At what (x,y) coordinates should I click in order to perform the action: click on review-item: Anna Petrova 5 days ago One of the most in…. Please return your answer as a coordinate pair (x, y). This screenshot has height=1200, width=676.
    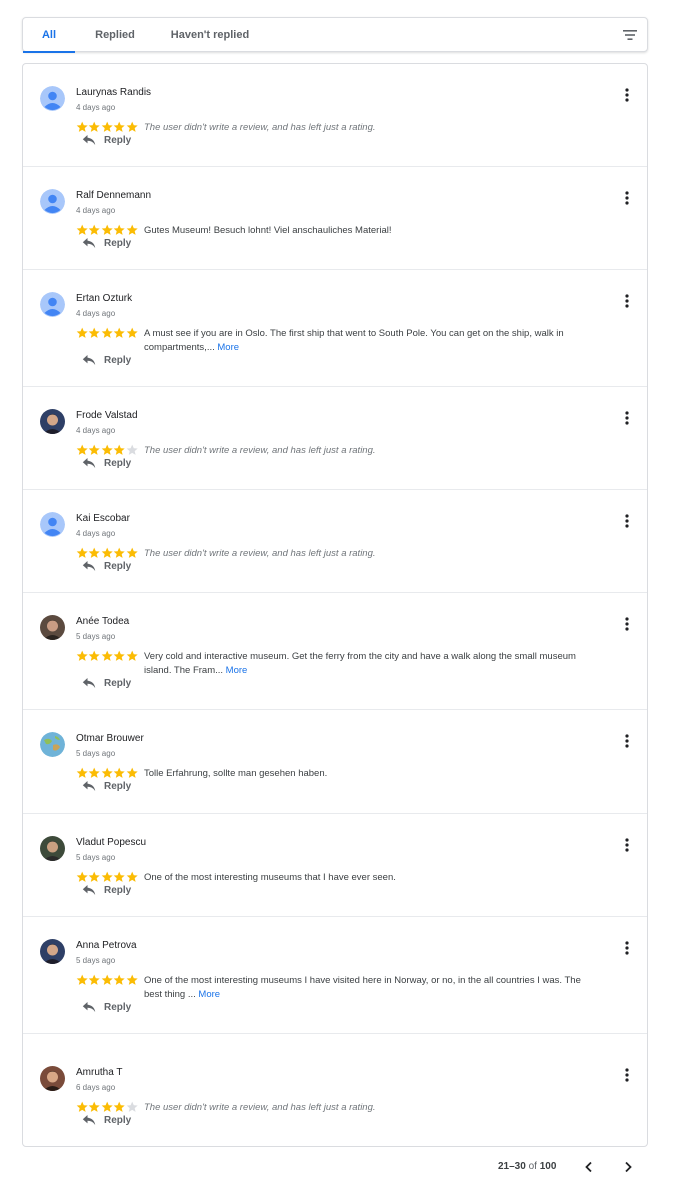
    Looking at the image, I should click on (335, 975).